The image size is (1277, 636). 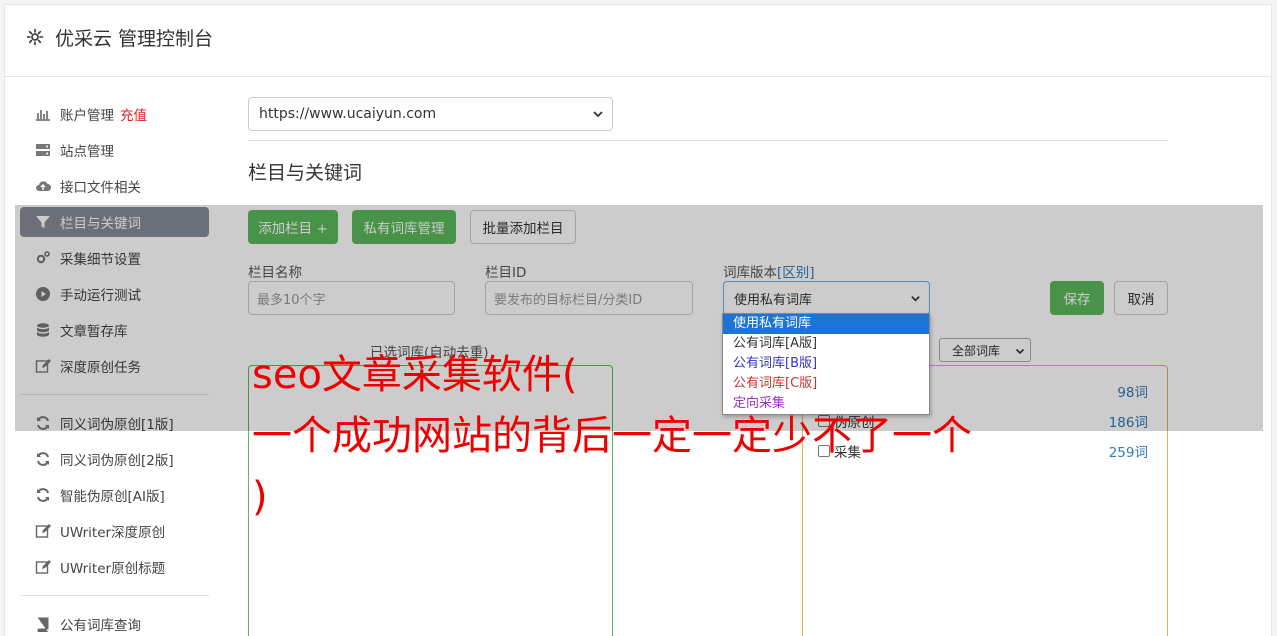 I want to click on sidebar-item-label: 智能伪原创[AI版], so click(x=112, y=497).